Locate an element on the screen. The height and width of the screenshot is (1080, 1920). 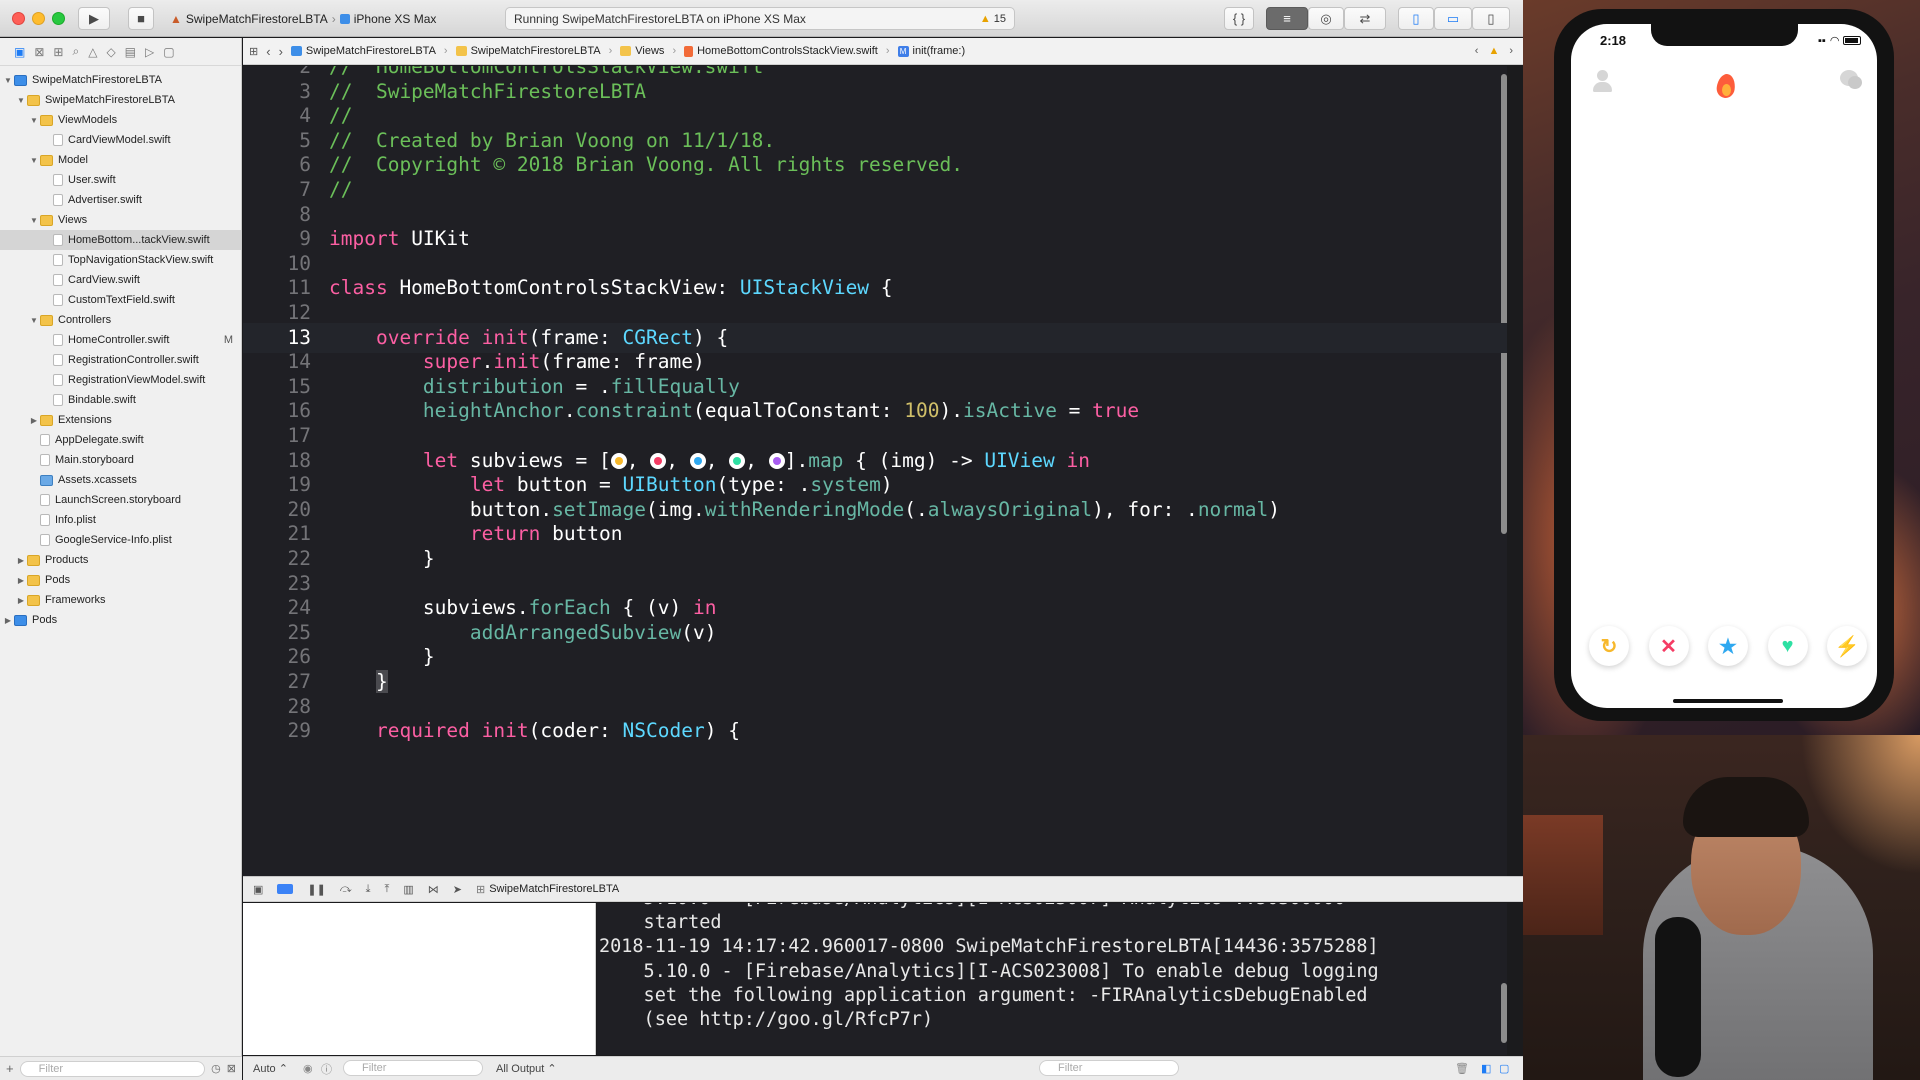
variables-view is located at coordinates (419, 979).